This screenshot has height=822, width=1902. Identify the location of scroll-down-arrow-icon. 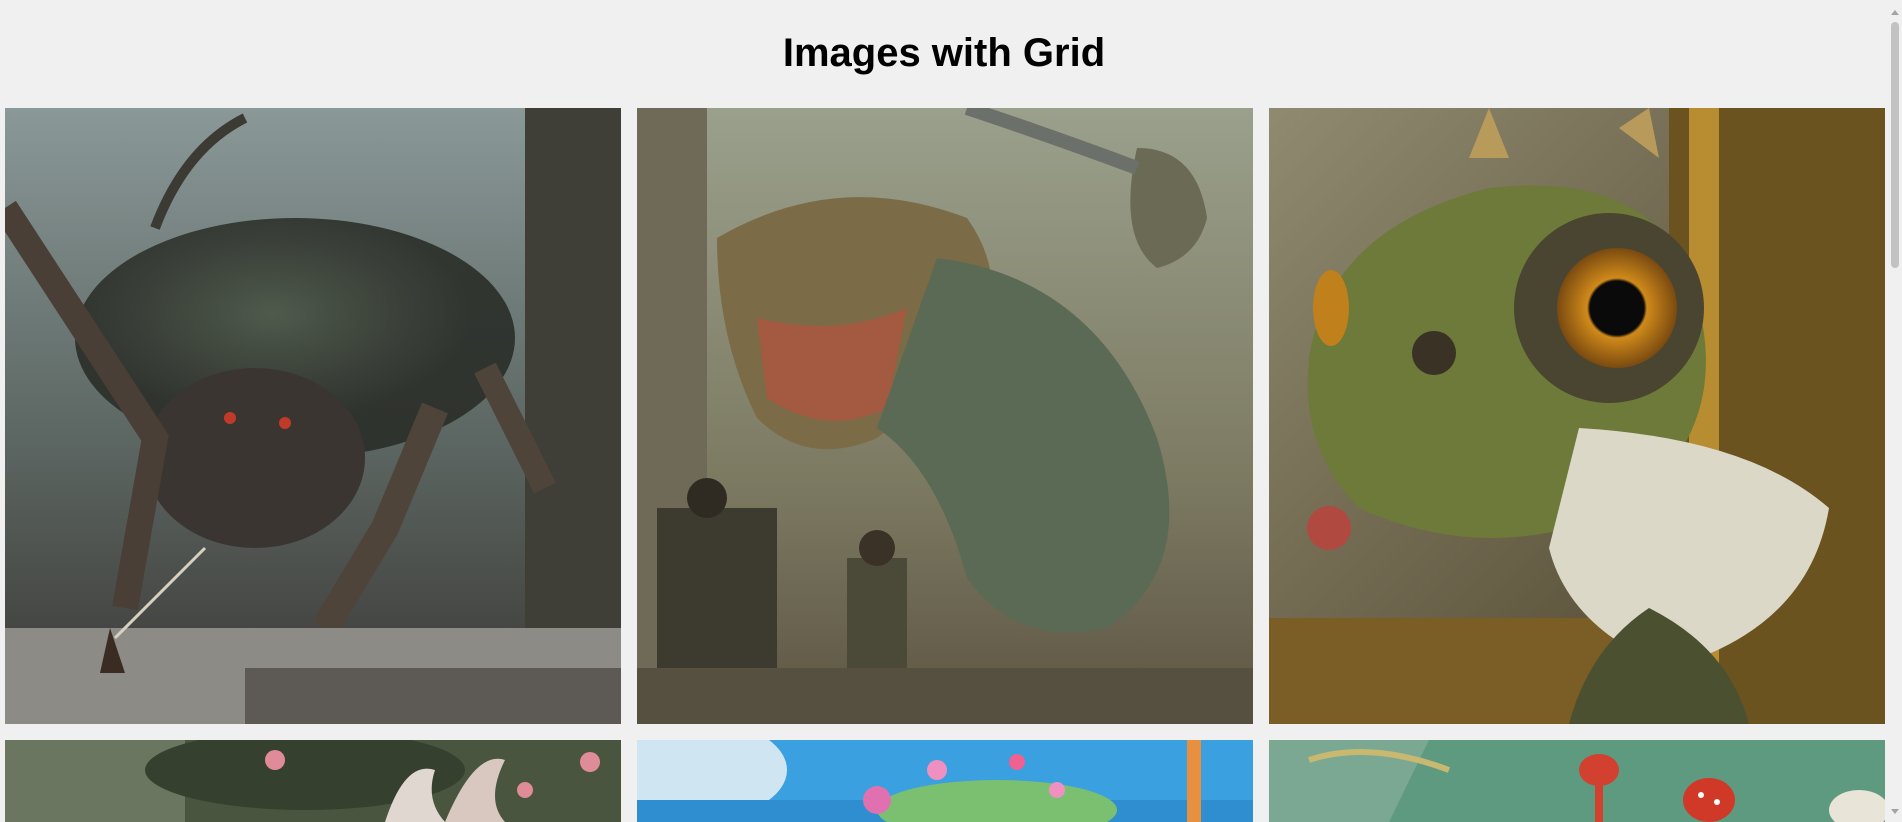
(1895, 811).